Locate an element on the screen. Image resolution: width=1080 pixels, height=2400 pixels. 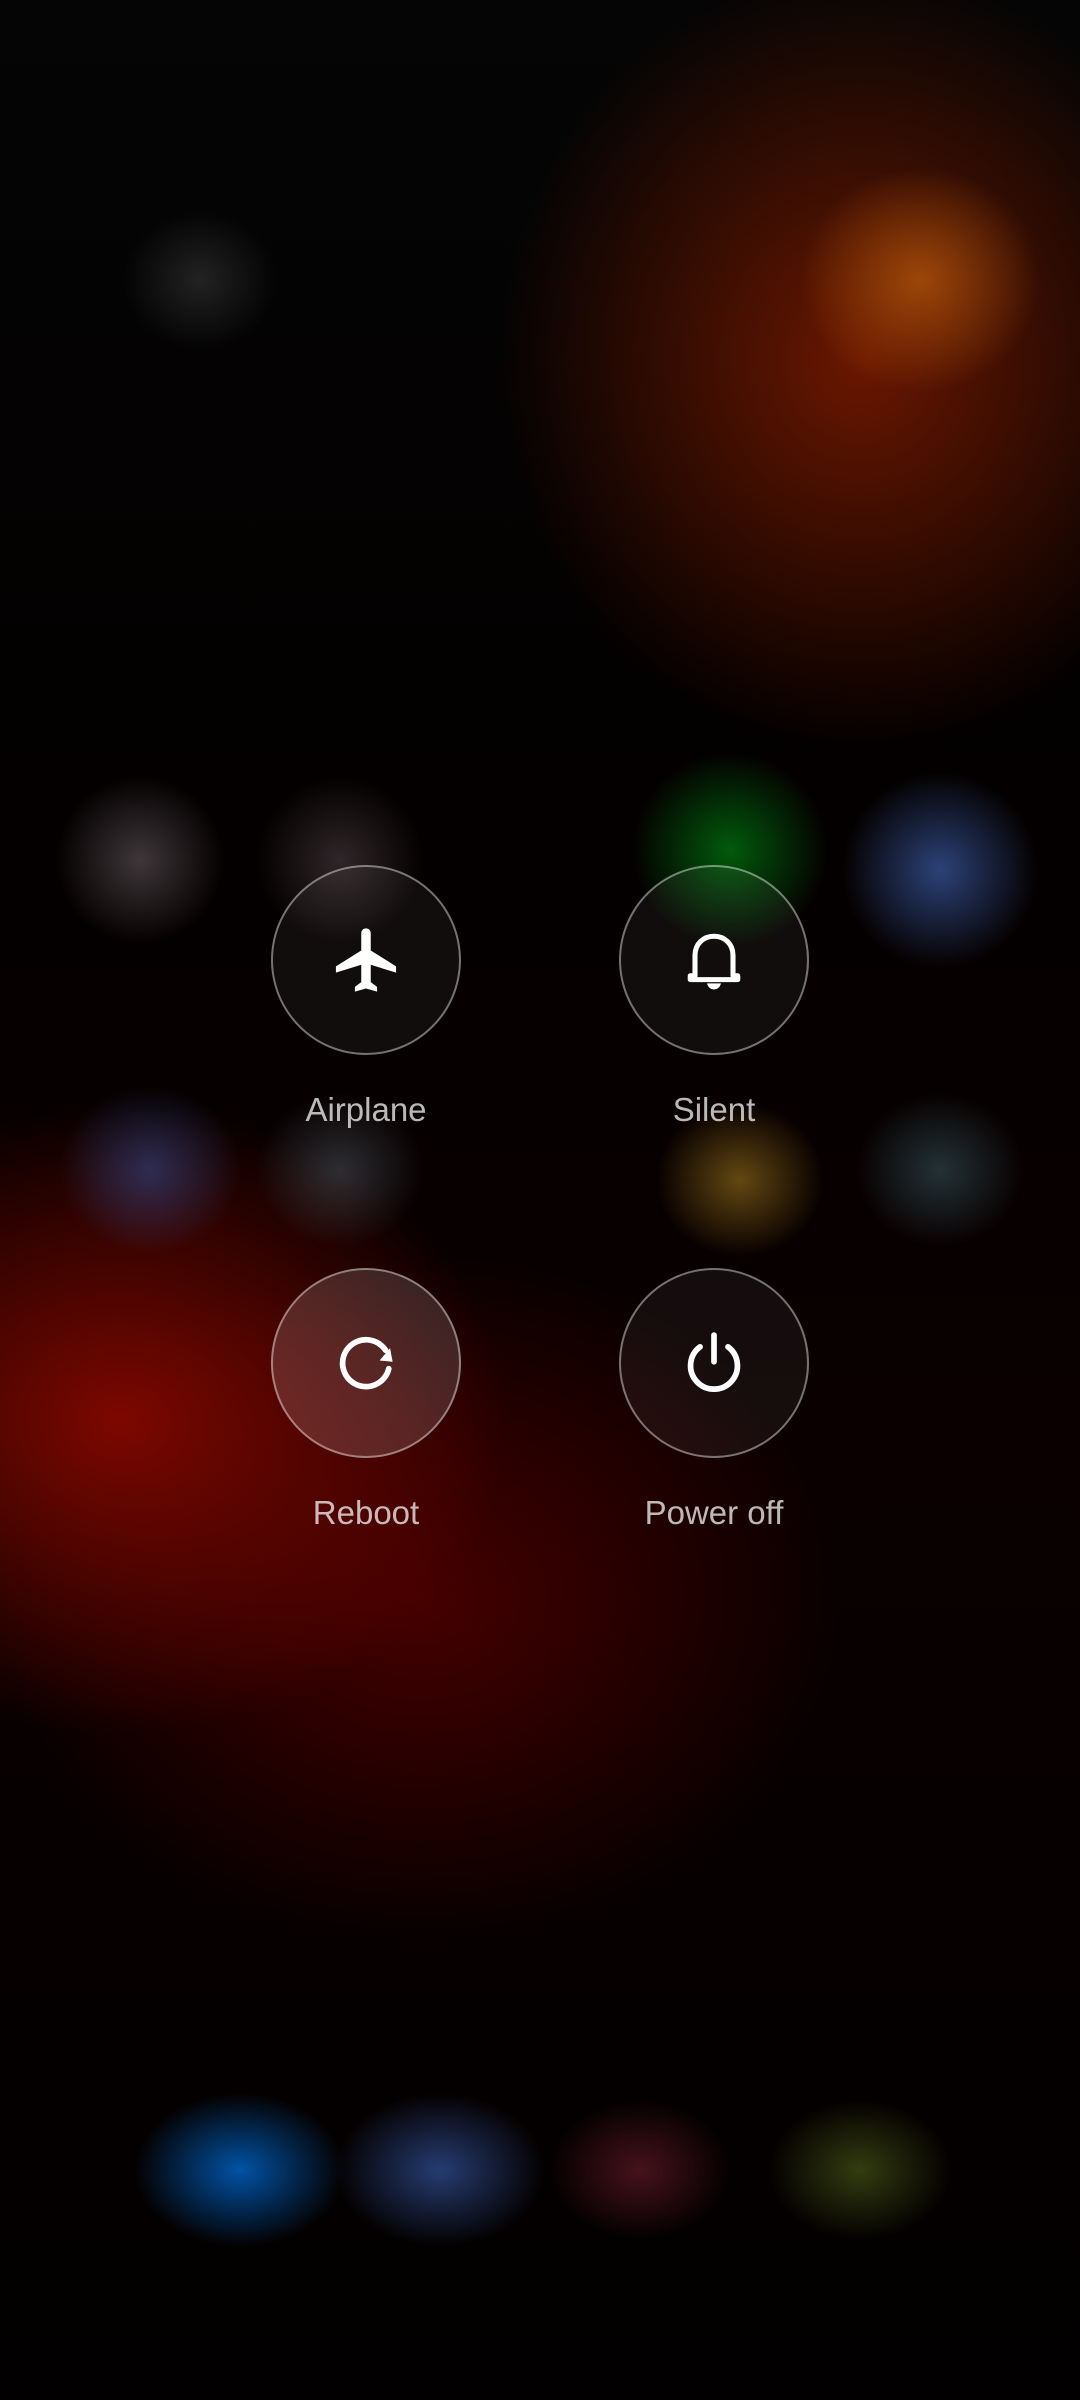
bell-icon is located at coordinates (714, 961).